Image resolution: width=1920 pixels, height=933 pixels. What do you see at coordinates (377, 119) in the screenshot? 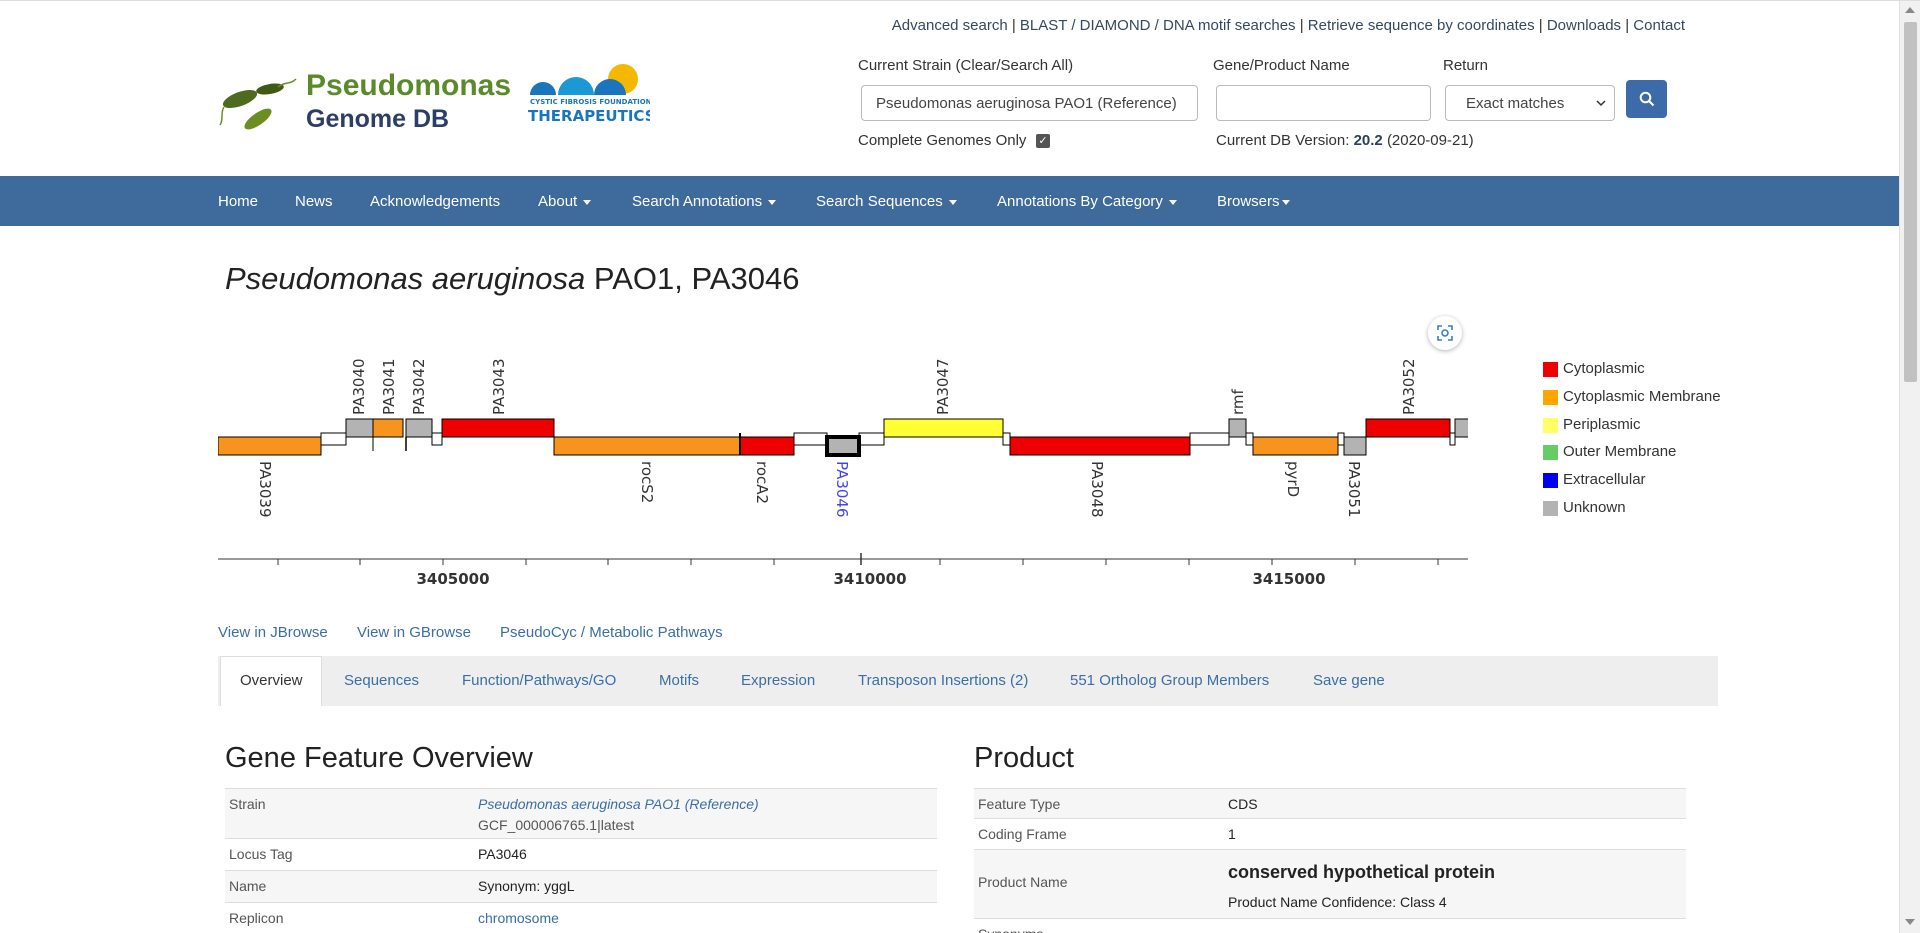
I see `logo-subtitle: Genome DB` at bounding box center [377, 119].